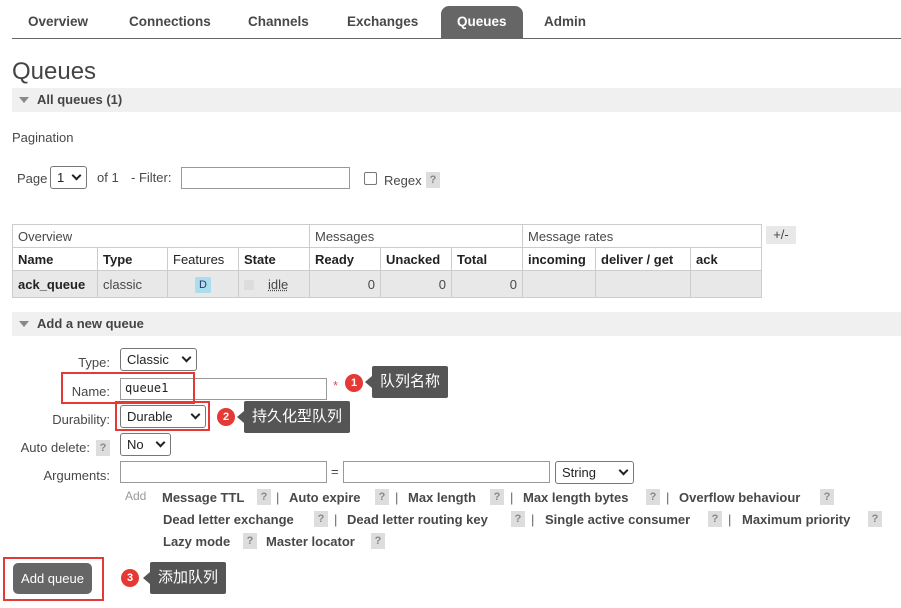 Image resolution: width=901 pixels, height=608 pixels. What do you see at coordinates (278, 284) in the screenshot?
I see `queue-state: idle` at bounding box center [278, 284].